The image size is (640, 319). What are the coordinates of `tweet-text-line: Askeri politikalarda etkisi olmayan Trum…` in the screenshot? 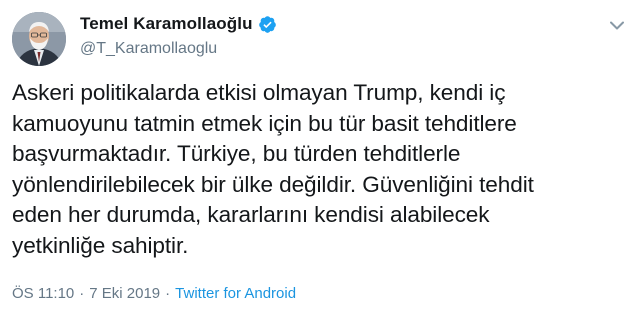 It's located at (259, 92).